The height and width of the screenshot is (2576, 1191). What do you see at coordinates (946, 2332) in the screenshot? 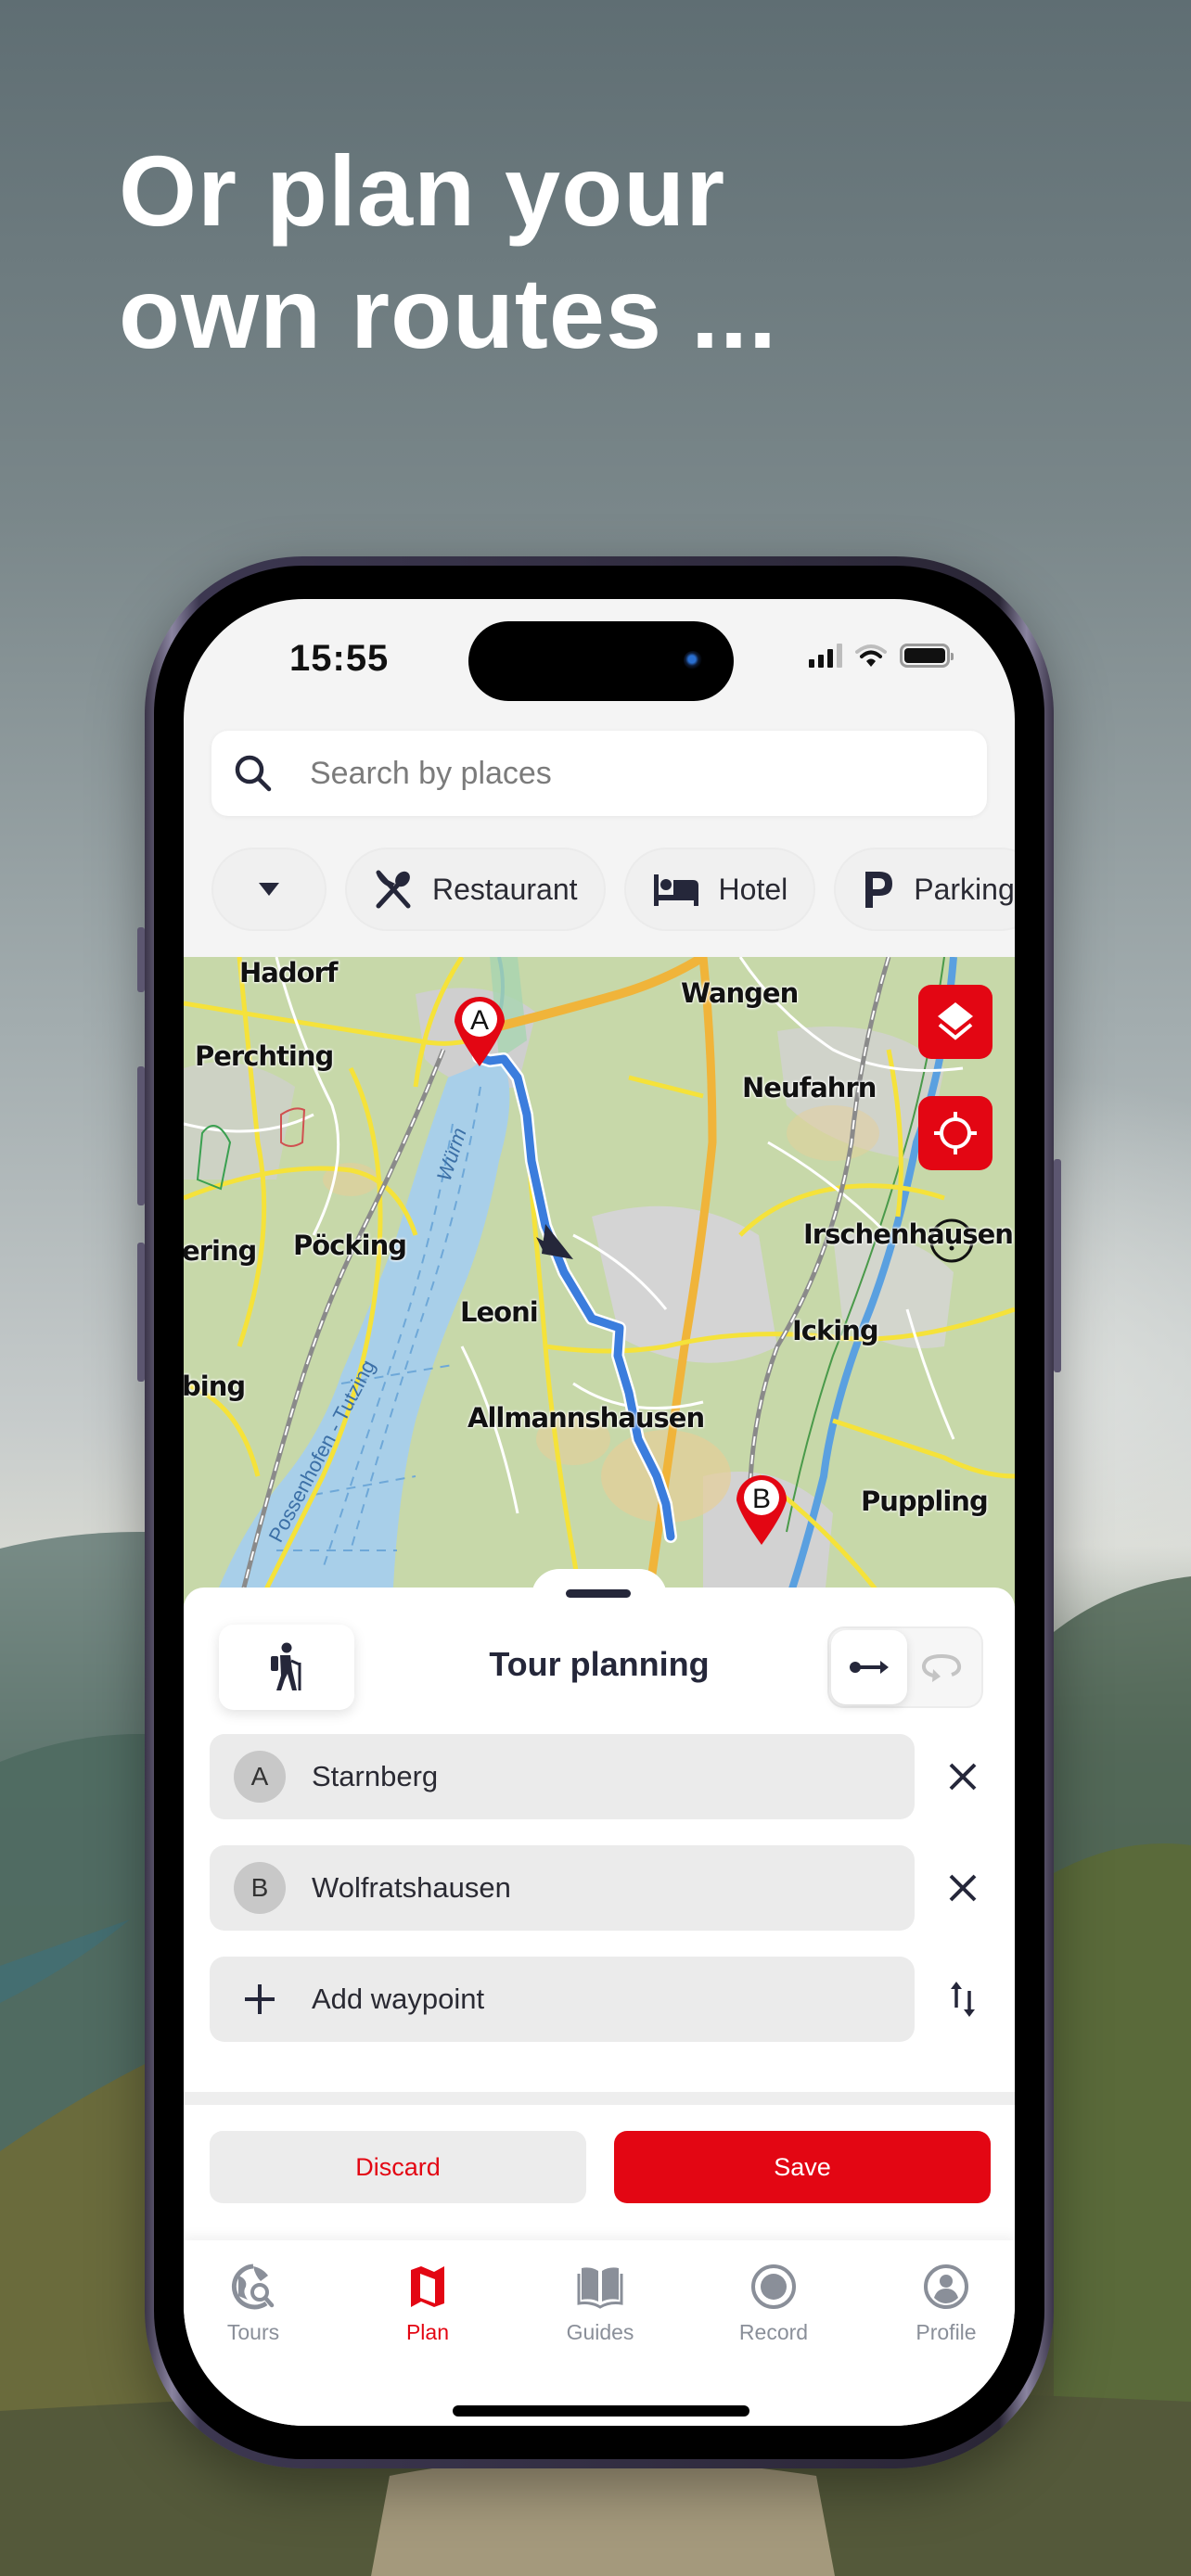
I see `tab-label: Profile` at bounding box center [946, 2332].